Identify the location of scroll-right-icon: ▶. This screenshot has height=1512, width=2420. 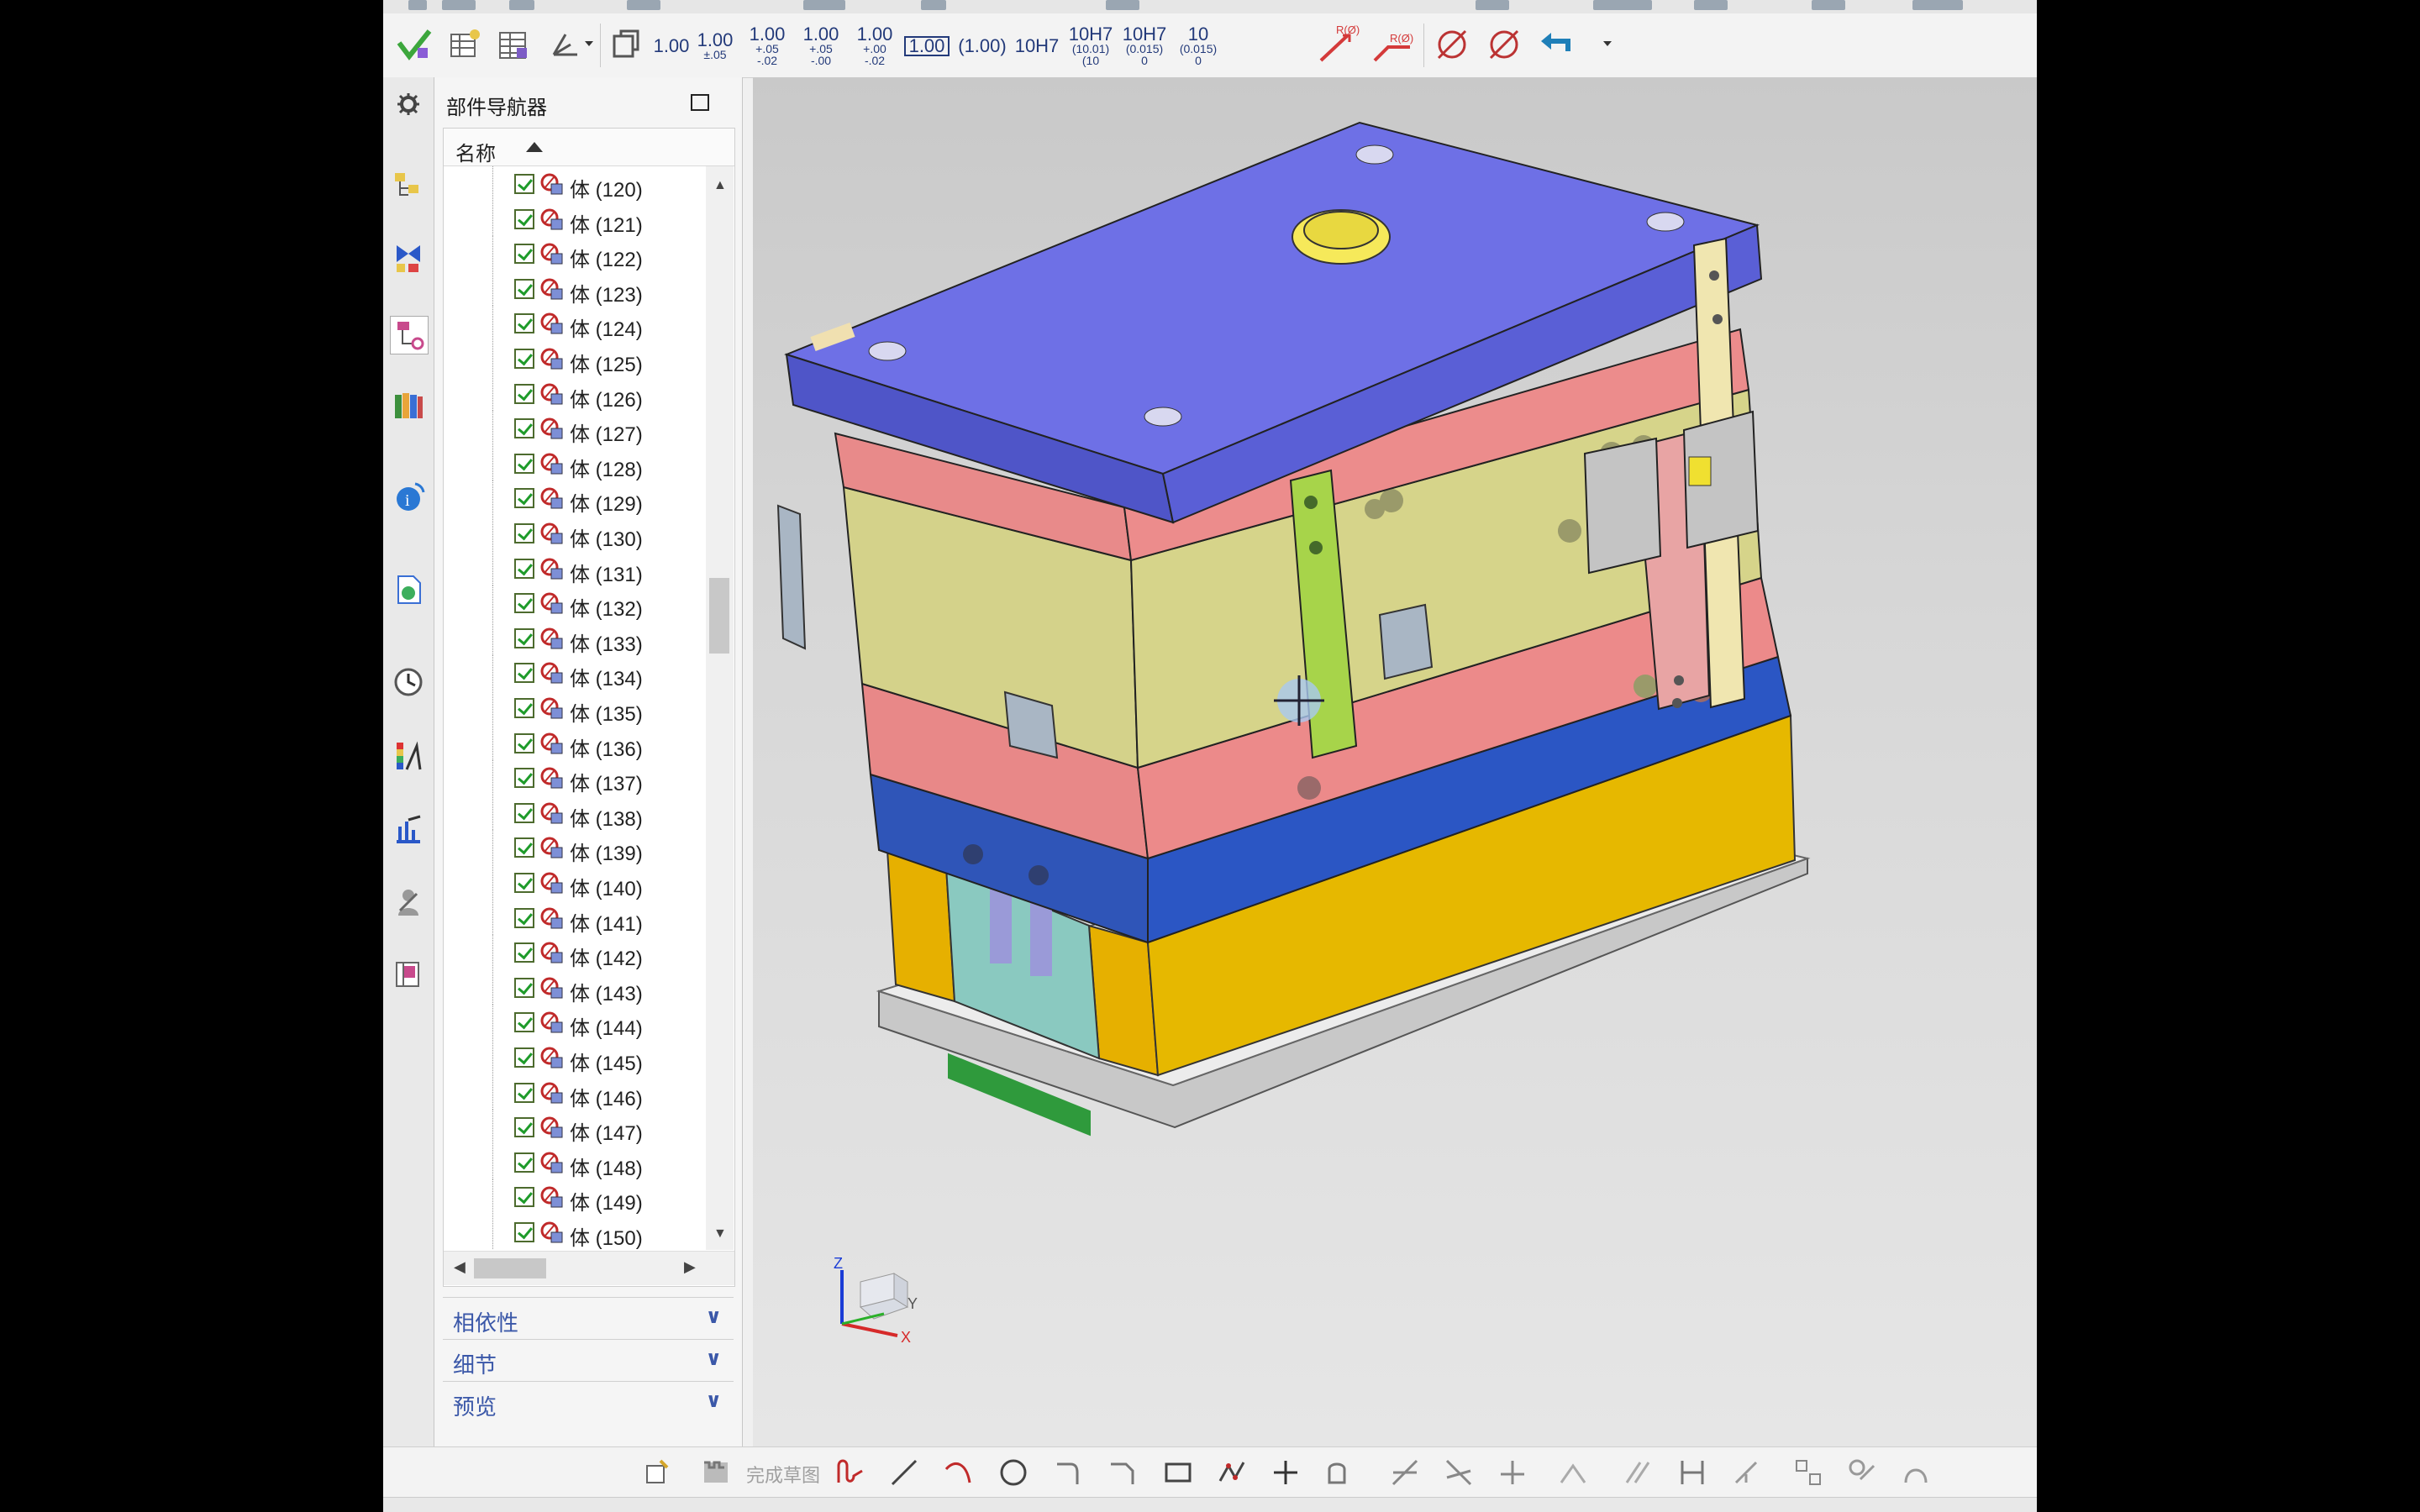
(690, 1267).